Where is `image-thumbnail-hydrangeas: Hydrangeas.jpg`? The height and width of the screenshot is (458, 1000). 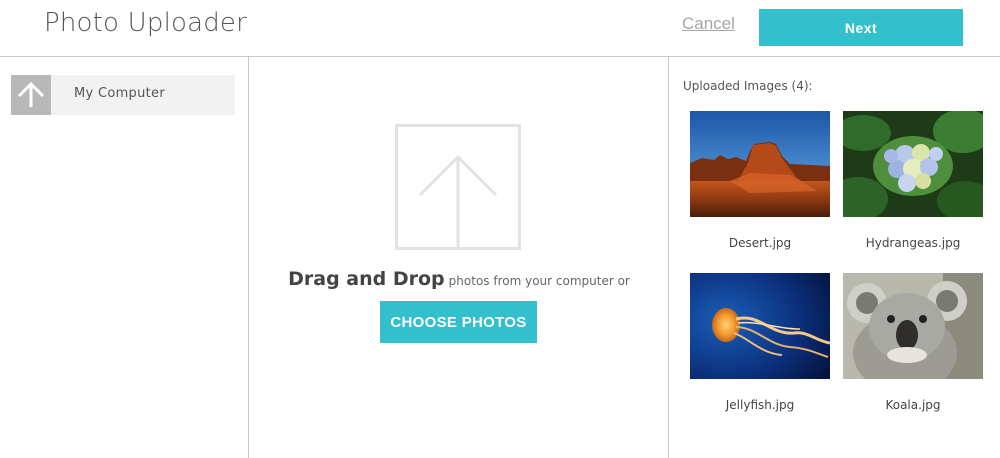 image-thumbnail-hydrangeas: Hydrangeas.jpg is located at coordinates (913, 180).